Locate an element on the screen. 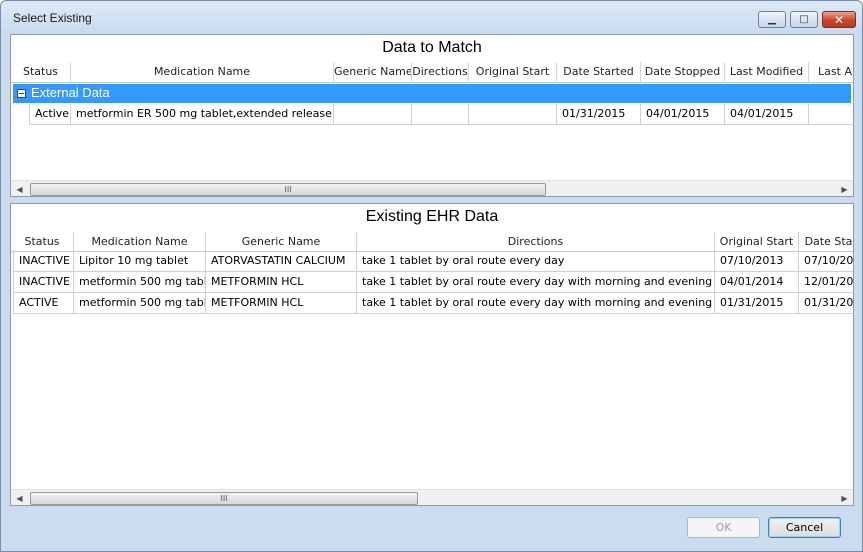 The height and width of the screenshot is (552, 863). table-cell: 07/10/201 is located at coordinates (826, 261).